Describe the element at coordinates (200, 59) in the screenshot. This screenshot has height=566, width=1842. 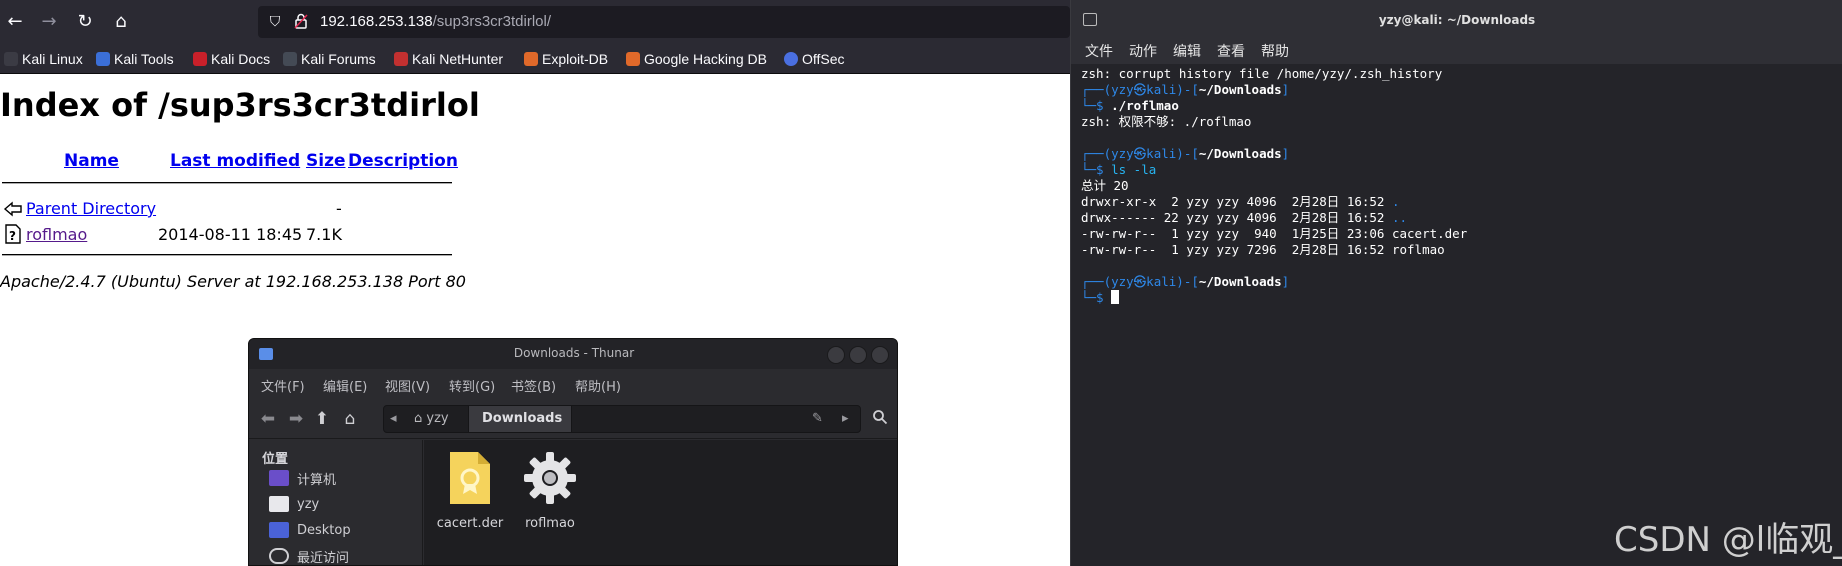
I see `kali-docs-icon` at that location.